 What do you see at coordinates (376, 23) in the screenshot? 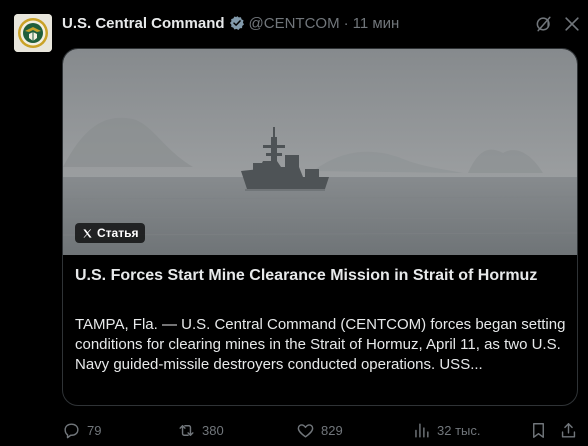
I see `timestamp: 11 мин` at bounding box center [376, 23].